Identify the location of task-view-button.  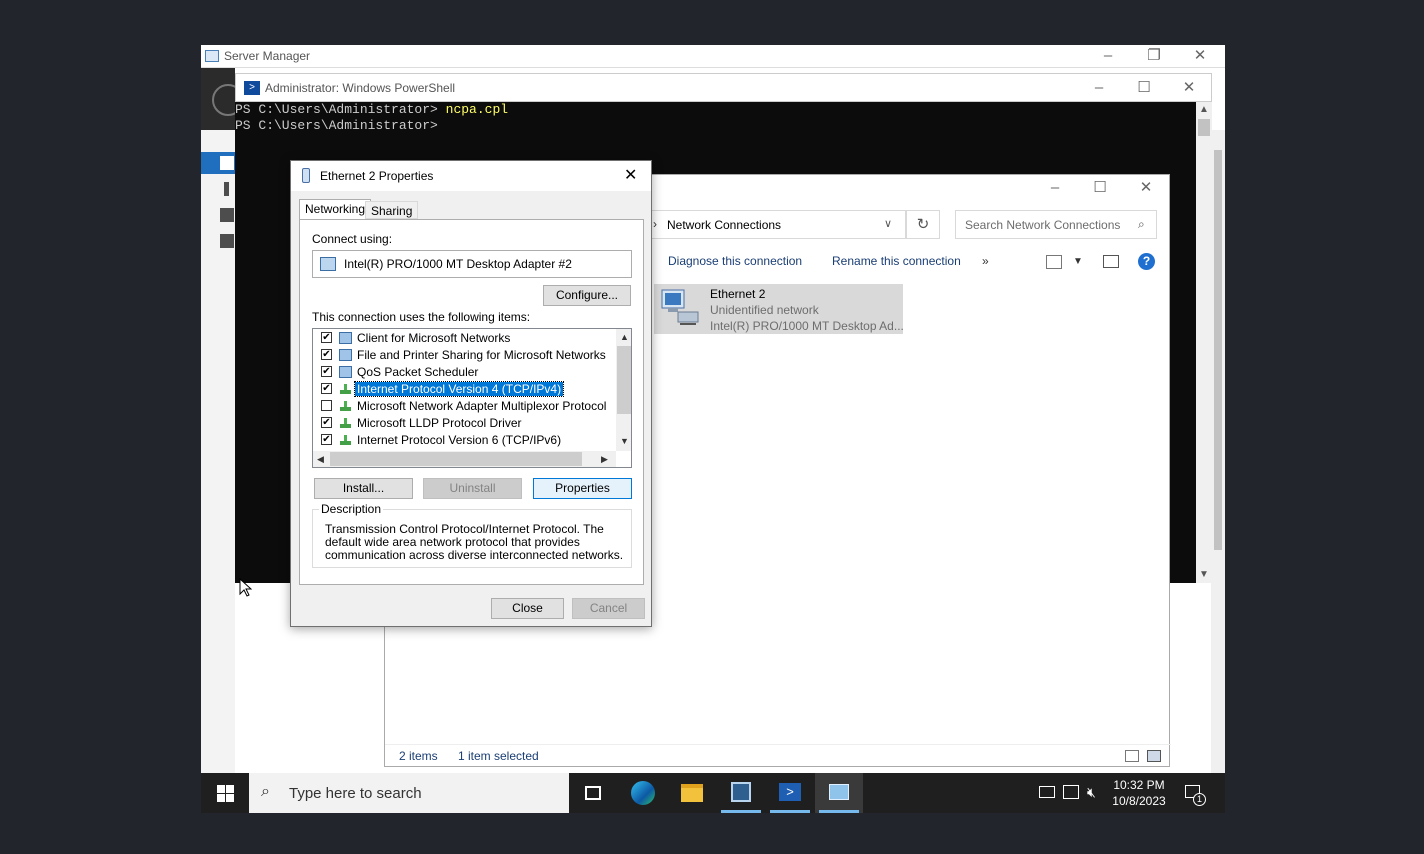
(593, 793).